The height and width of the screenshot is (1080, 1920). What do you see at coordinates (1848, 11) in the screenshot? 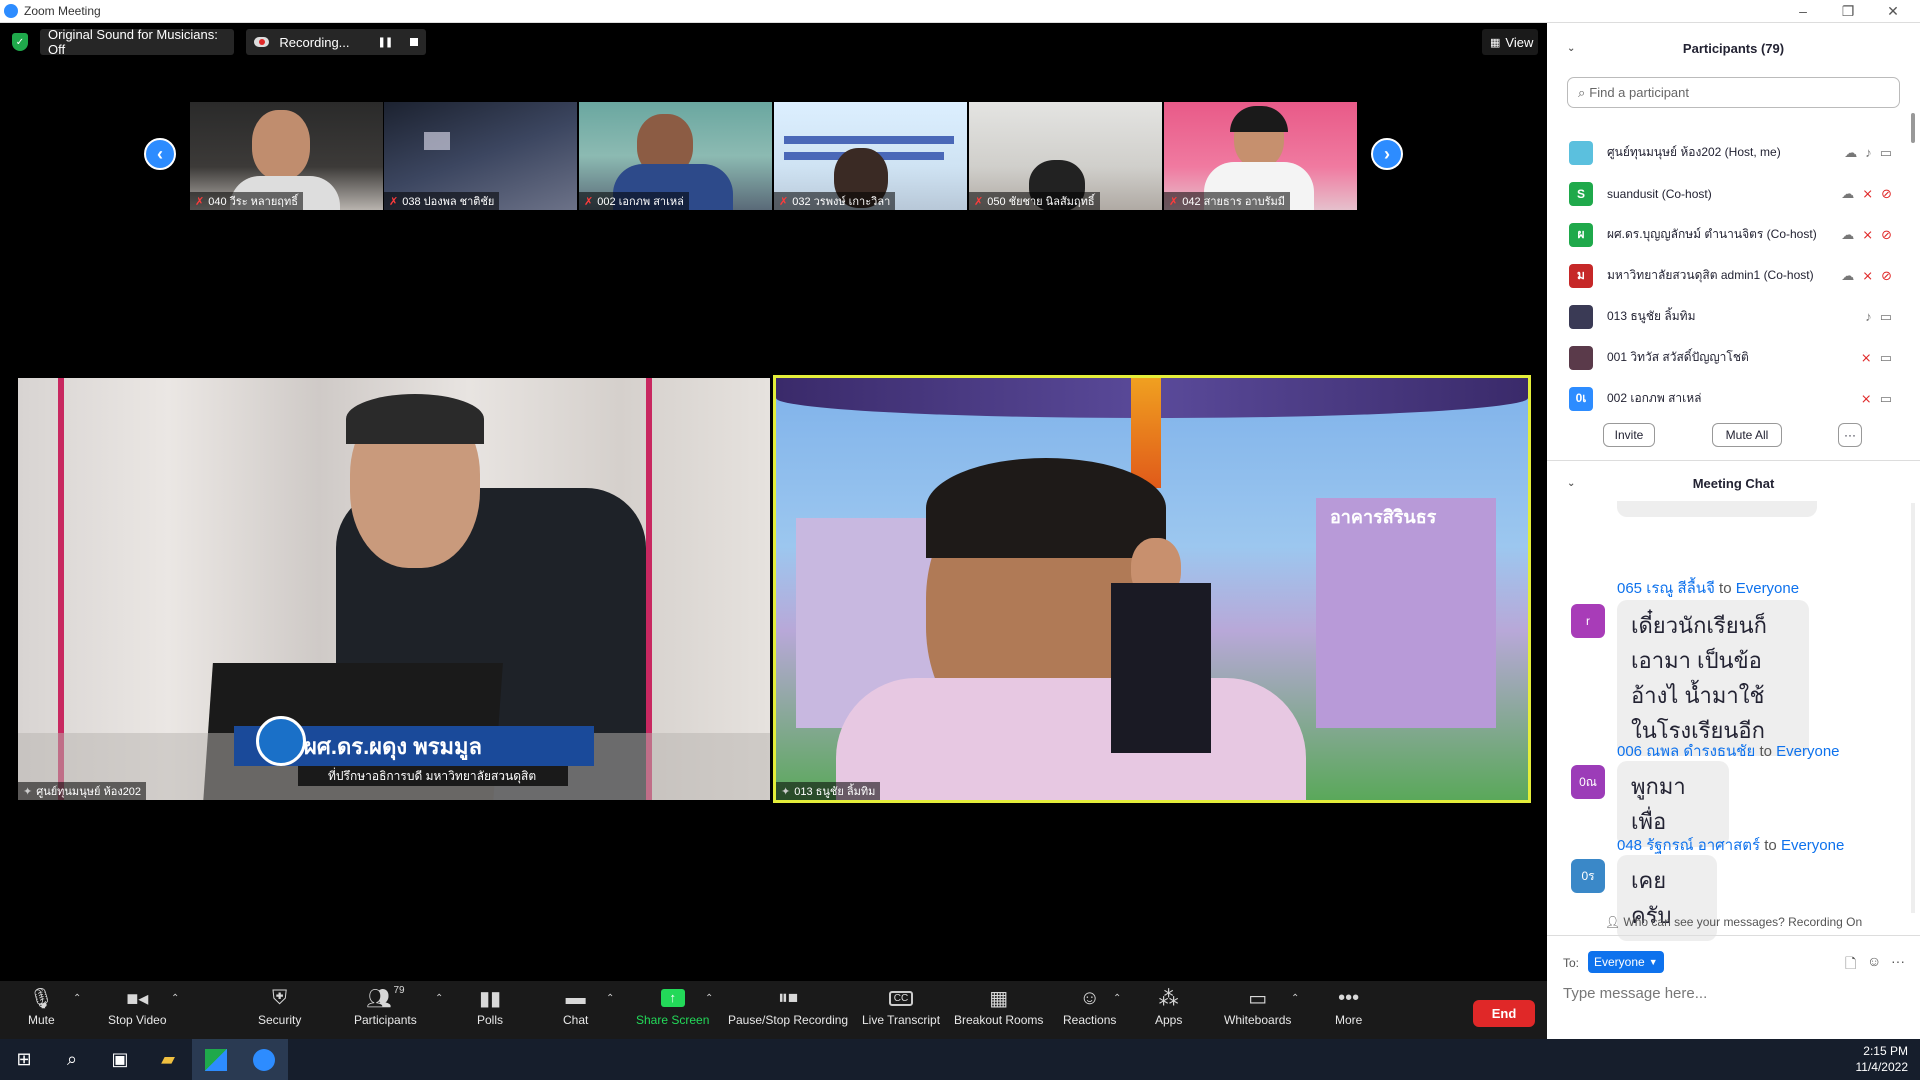
I see `restore-icon: ❐` at bounding box center [1848, 11].